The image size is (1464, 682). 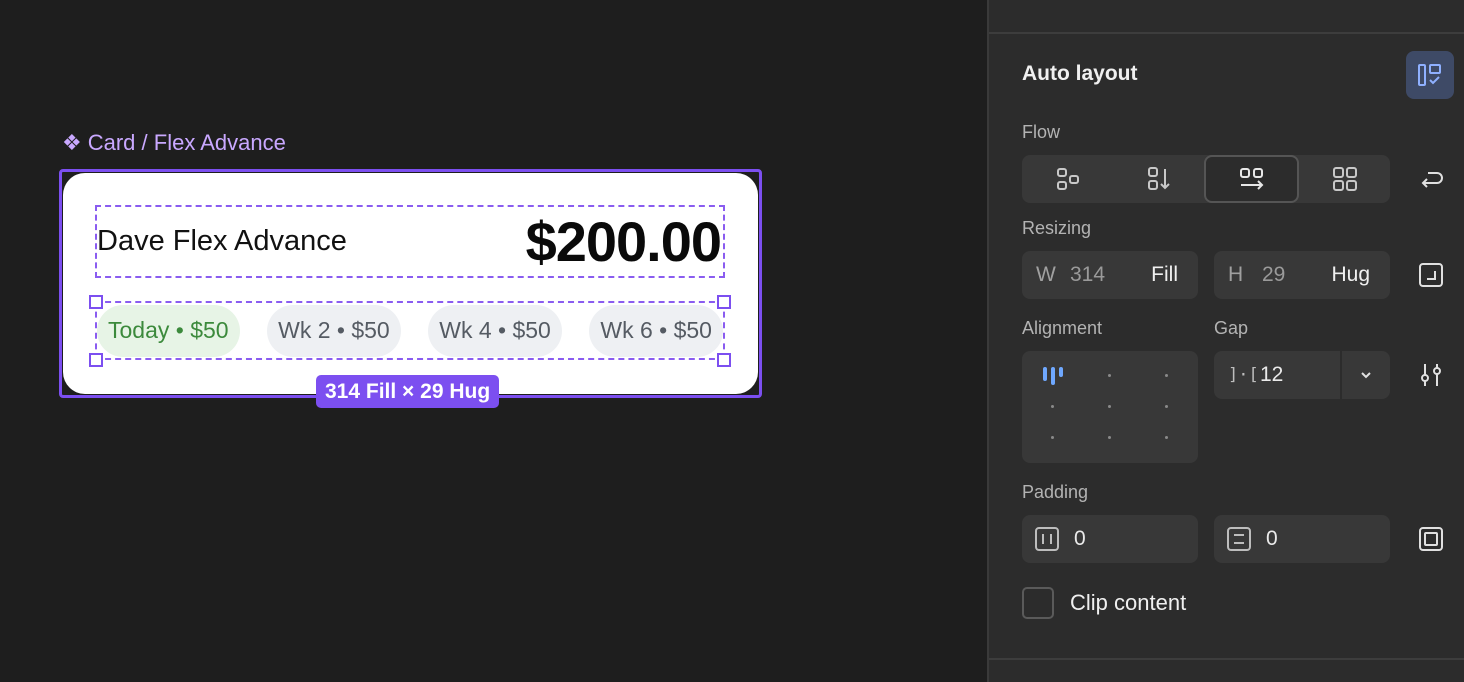 I want to click on component-icon: ❖, so click(x=72, y=142).